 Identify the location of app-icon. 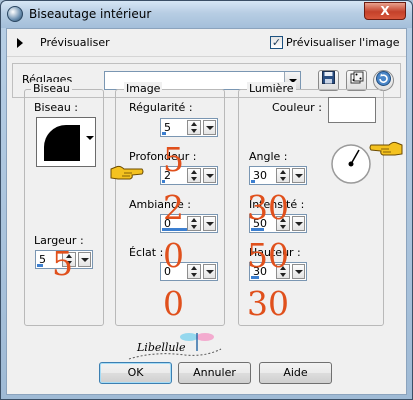
(15, 14).